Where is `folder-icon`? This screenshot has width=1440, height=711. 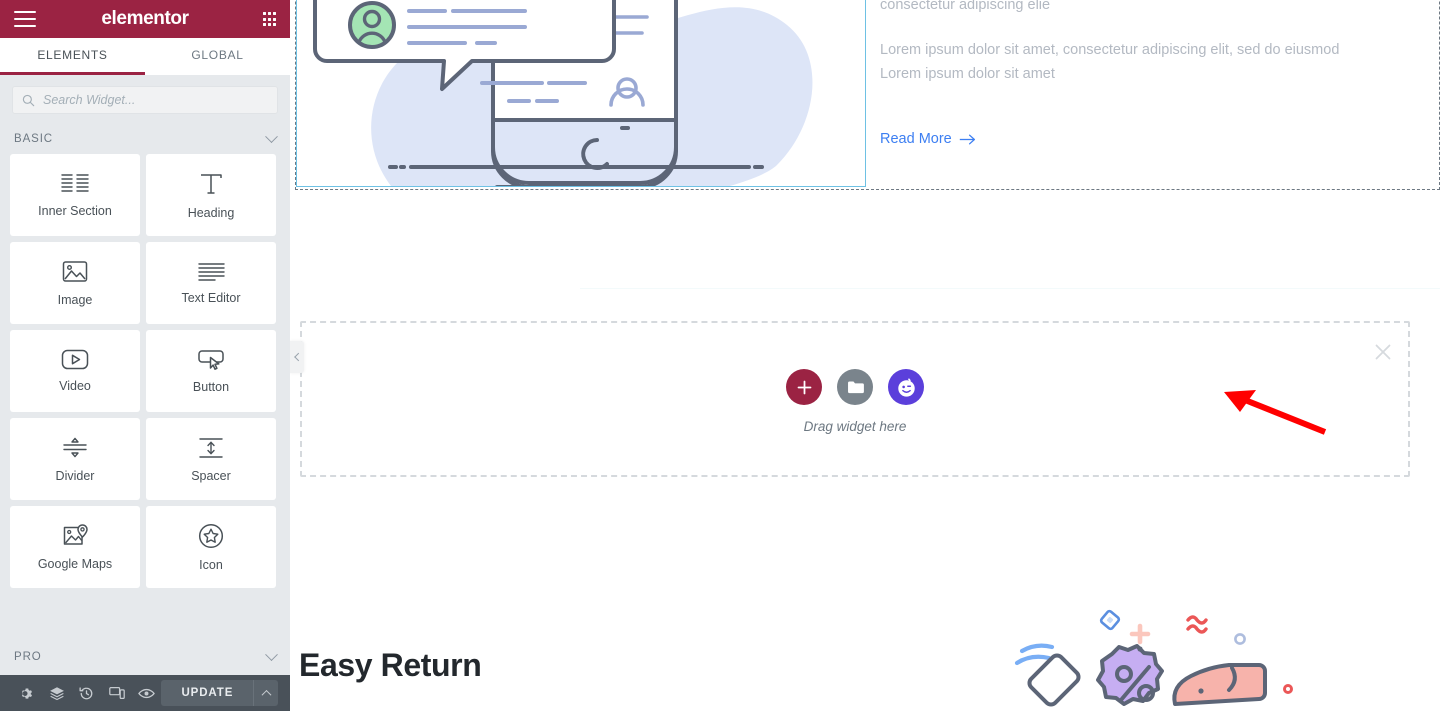
folder-icon is located at coordinates (855, 387).